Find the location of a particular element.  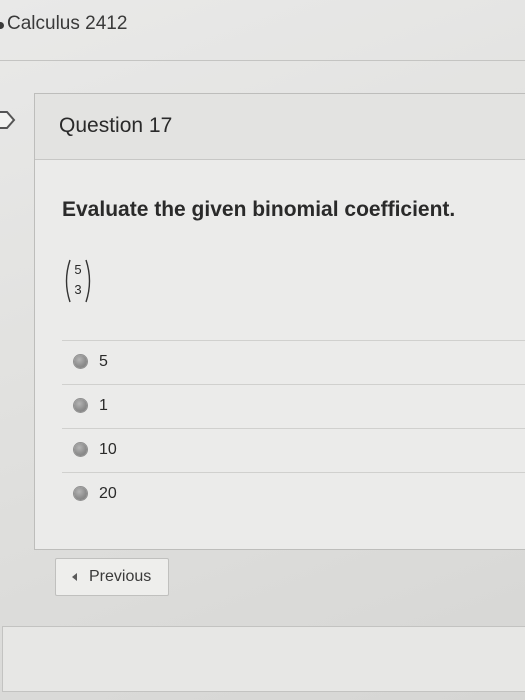

bottom-panel is located at coordinates (263, 659).